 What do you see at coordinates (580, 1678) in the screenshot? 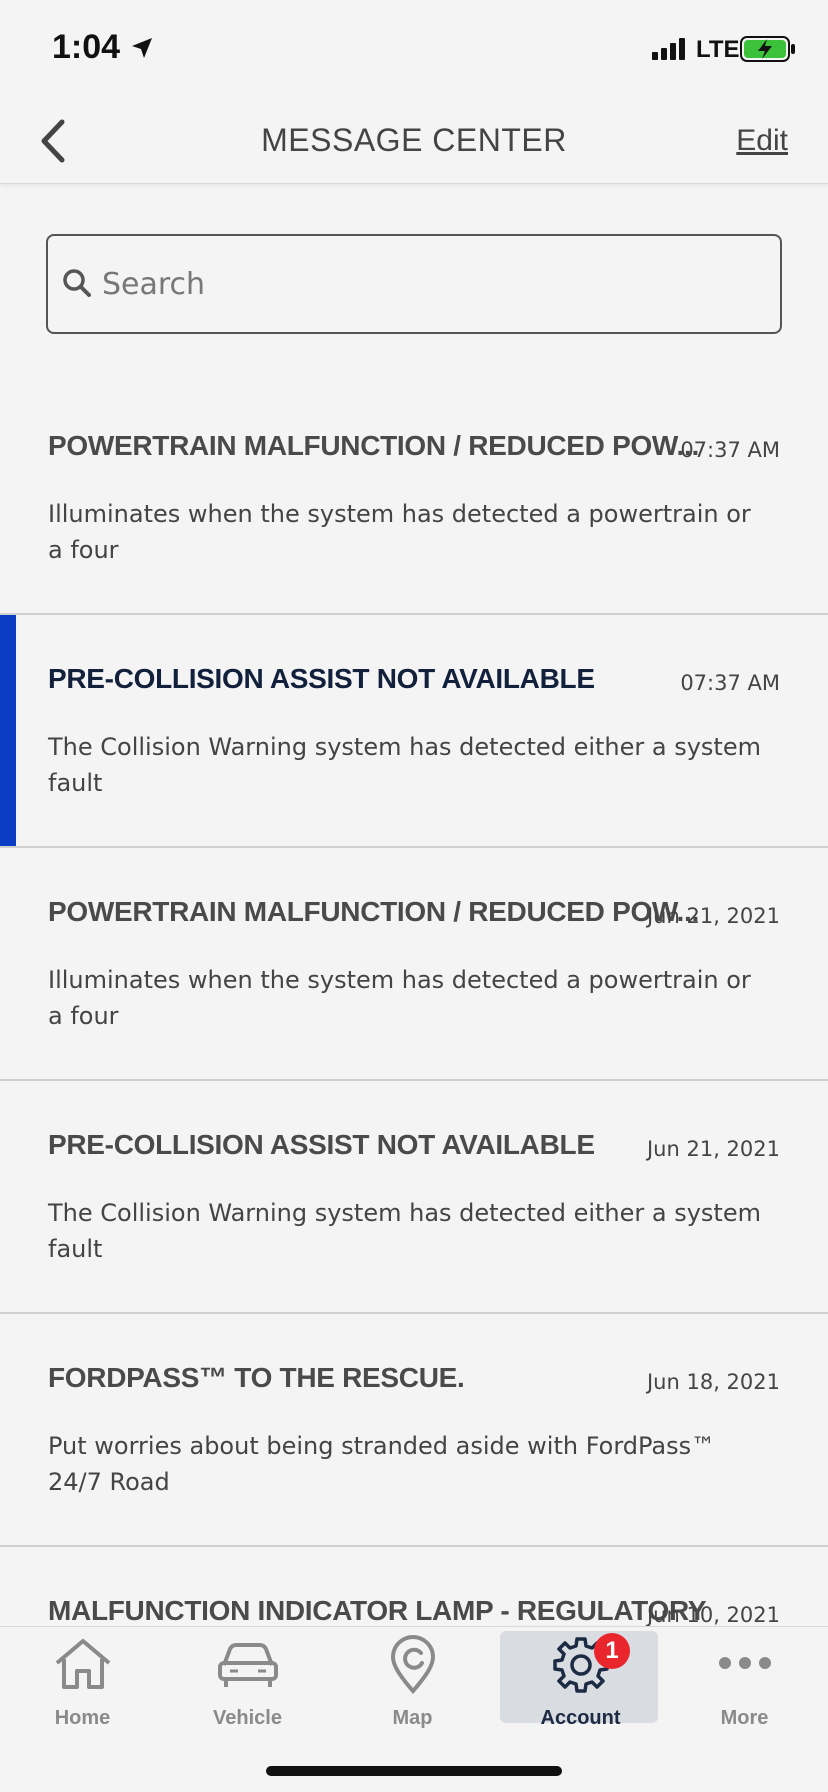
I see `tab-account: 1 Account` at bounding box center [580, 1678].